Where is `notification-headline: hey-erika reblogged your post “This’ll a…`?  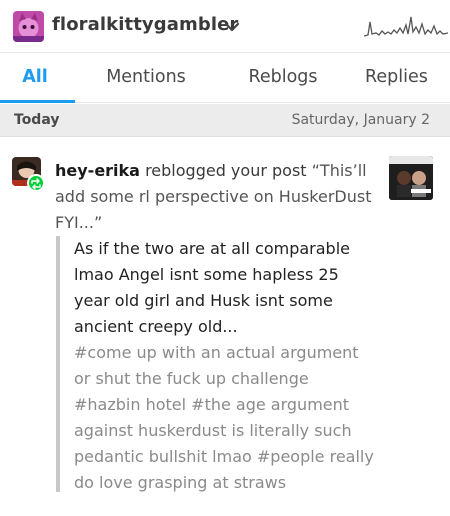
notification-headline: hey-erika reblogged your post “This’ll a… is located at coordinates (215, 197).